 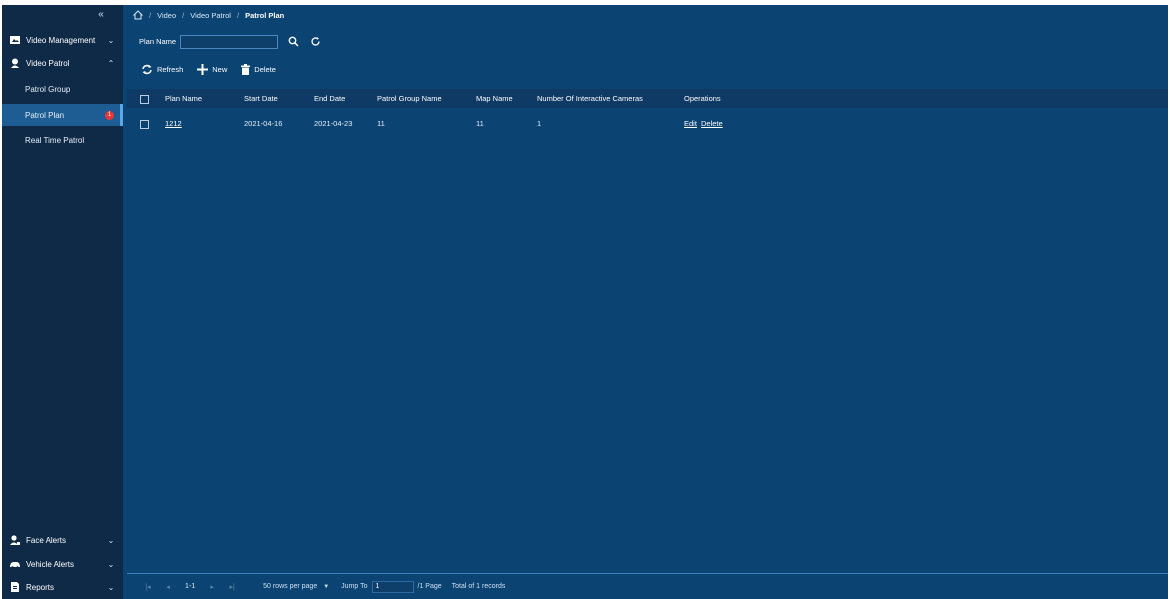 I want to click on select-all-checkbox, so click(x=144, y=99).